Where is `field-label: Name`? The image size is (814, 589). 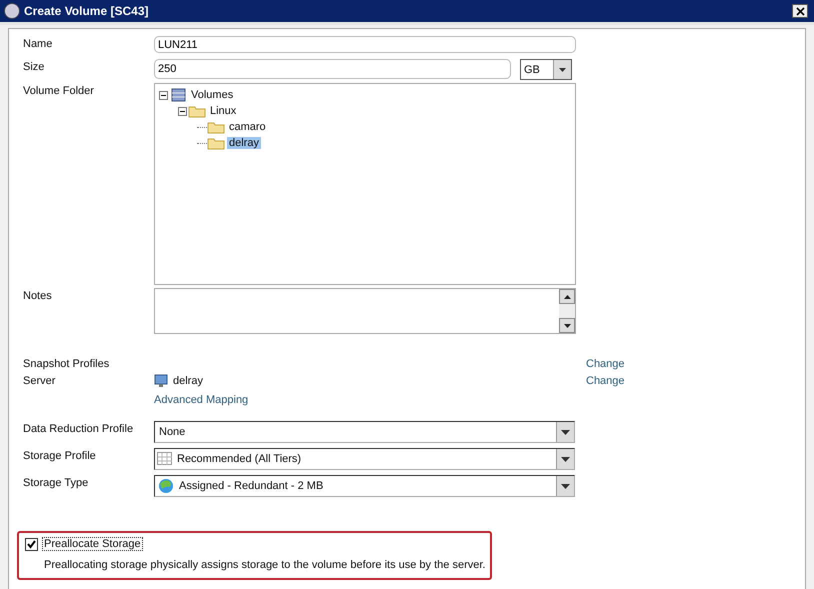
field-label: Name is located at coordinates (38, 43).